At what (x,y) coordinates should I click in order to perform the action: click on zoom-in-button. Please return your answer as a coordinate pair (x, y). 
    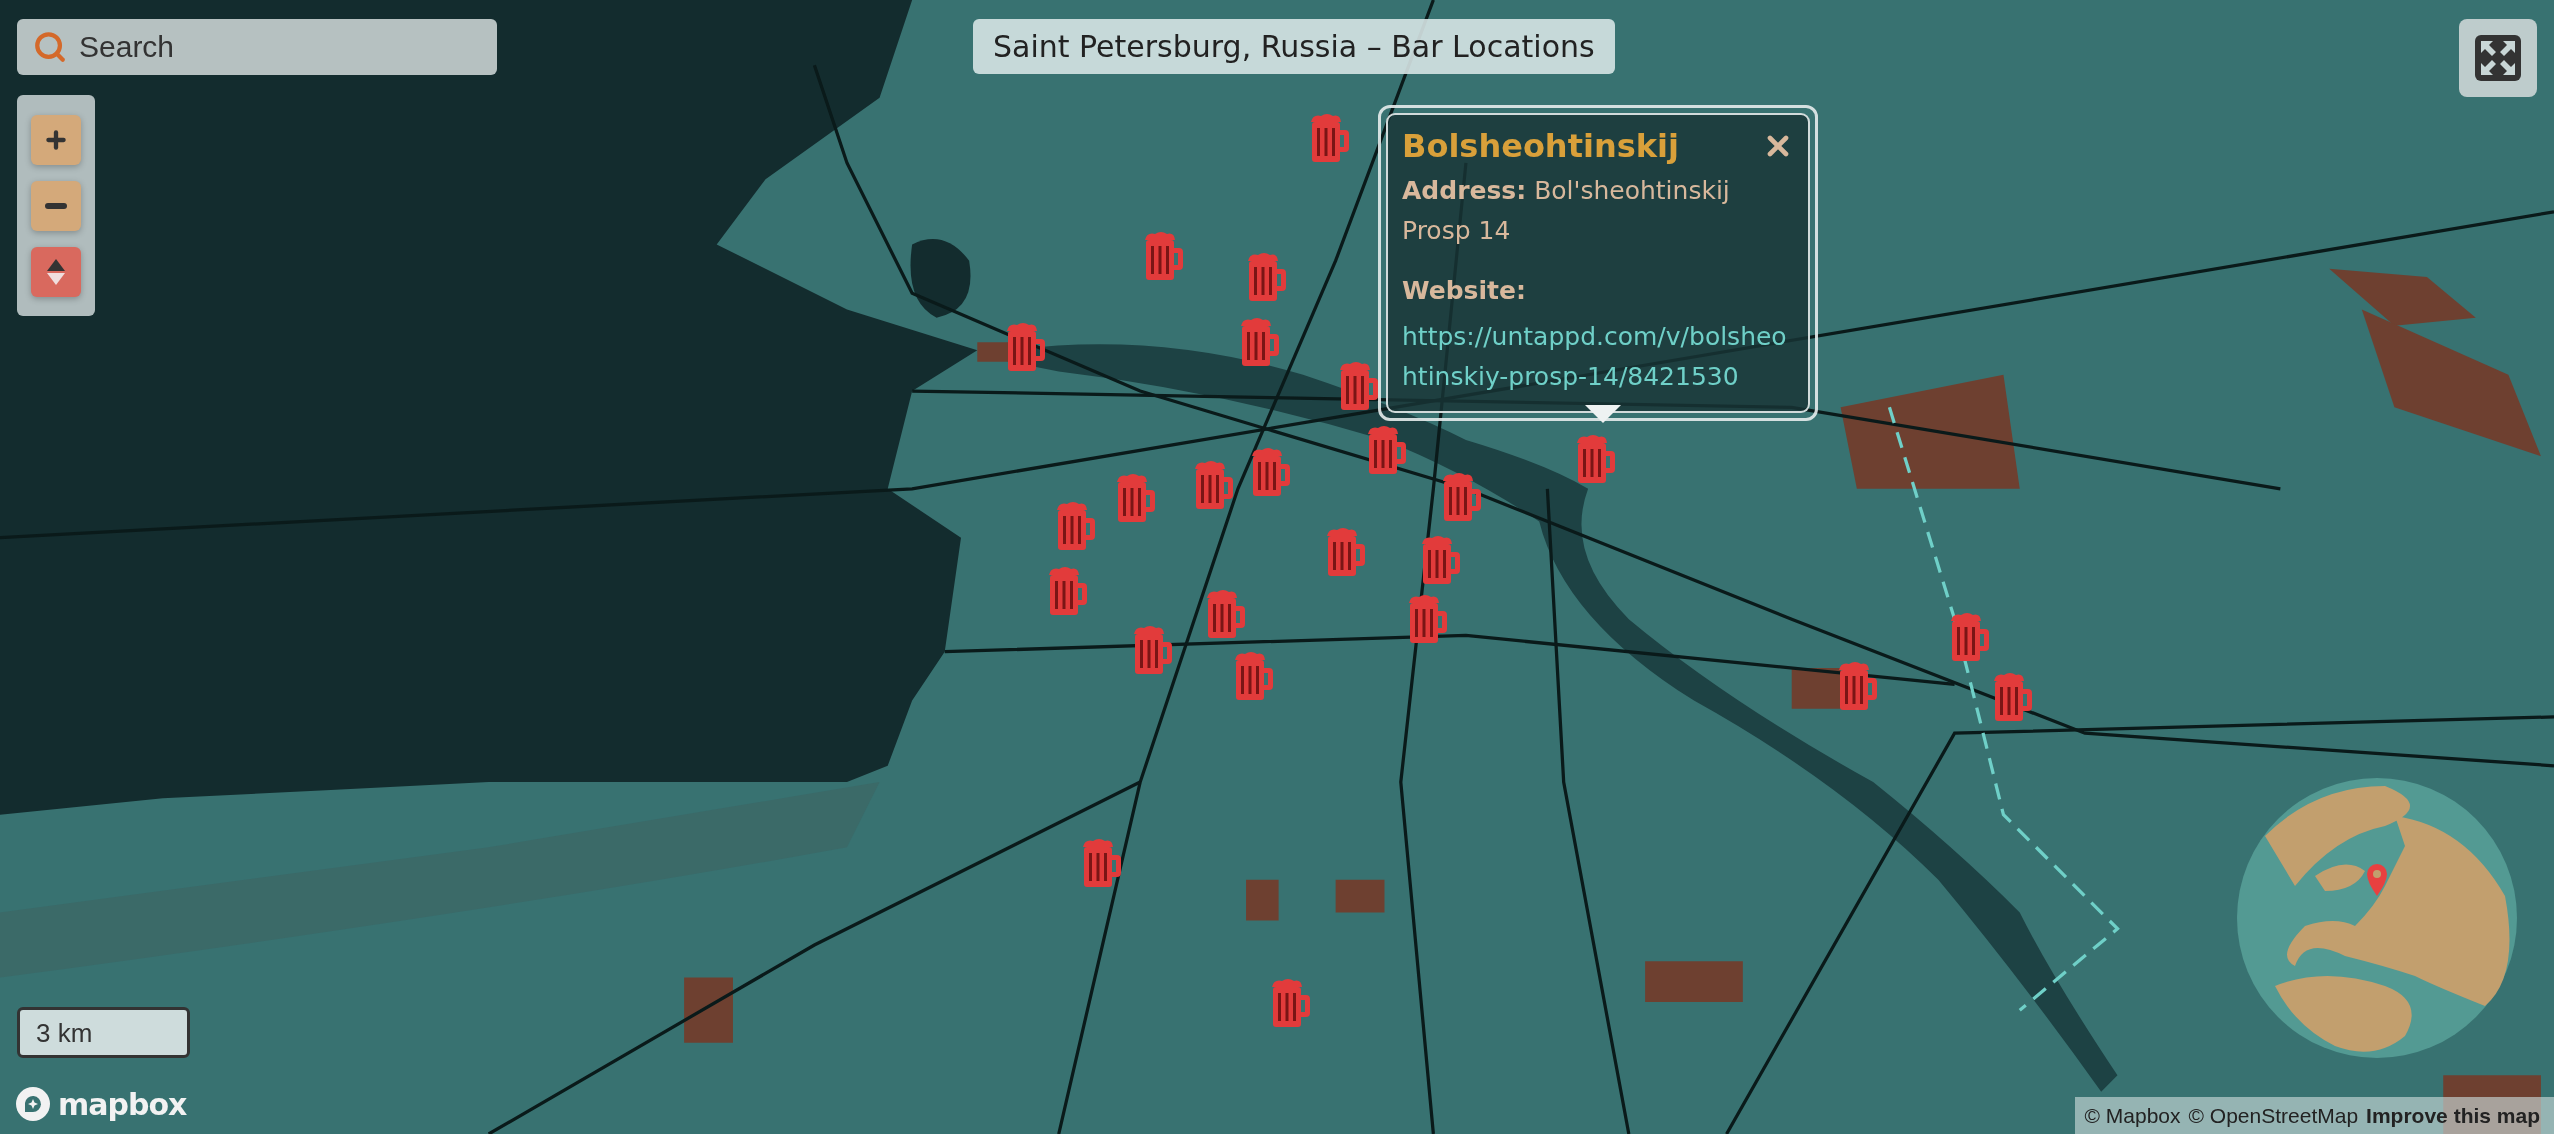
    Looking at the image, I should click on (56, 140).